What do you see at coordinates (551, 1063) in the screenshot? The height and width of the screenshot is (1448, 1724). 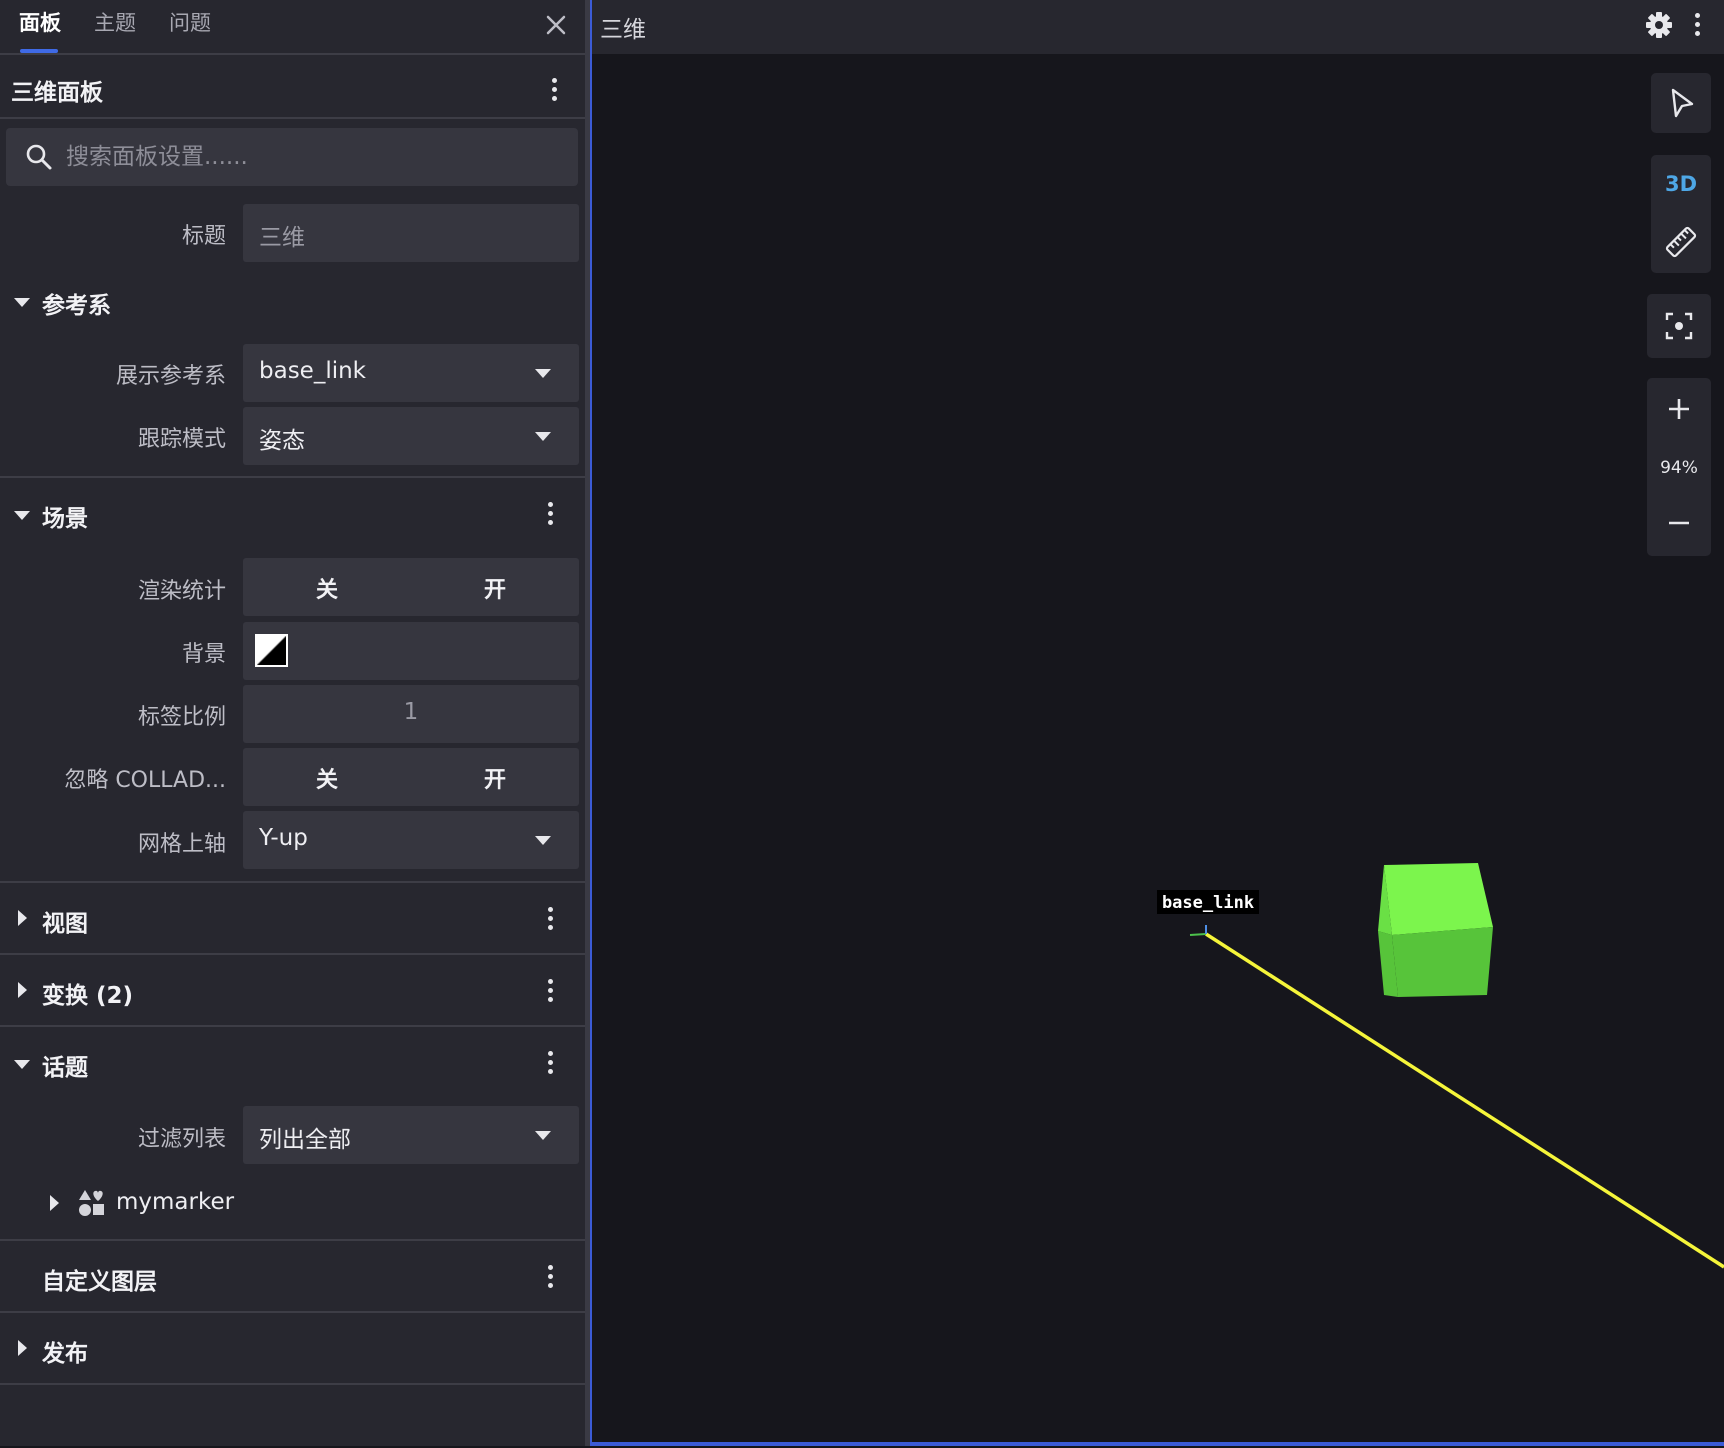 I see `topics-menu-icon` at bounding box center [551, 1063].